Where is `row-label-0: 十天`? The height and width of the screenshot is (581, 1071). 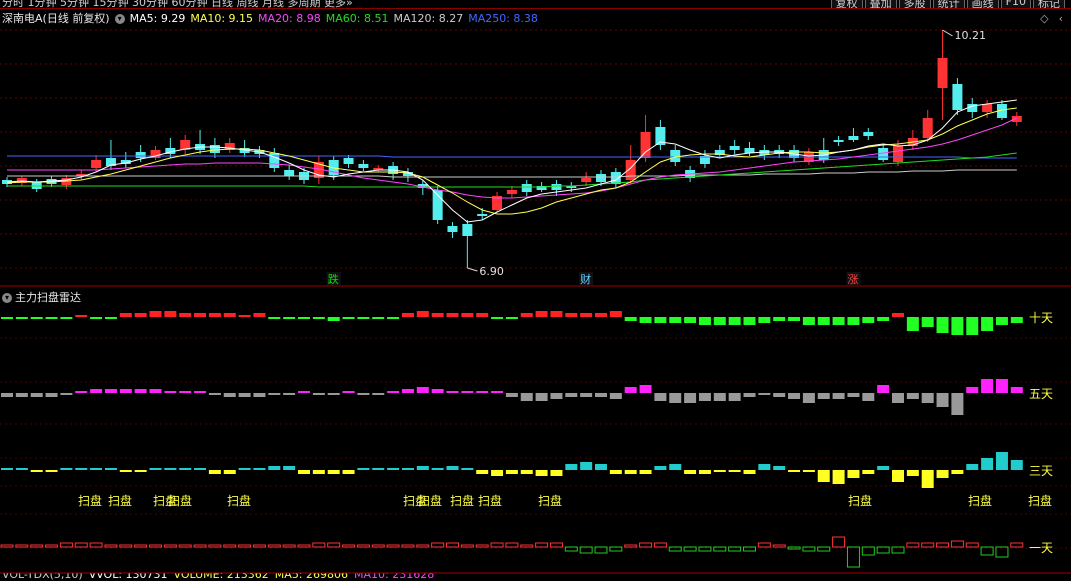
row-label-0: 十天 is located at coordinates (1041, 318).